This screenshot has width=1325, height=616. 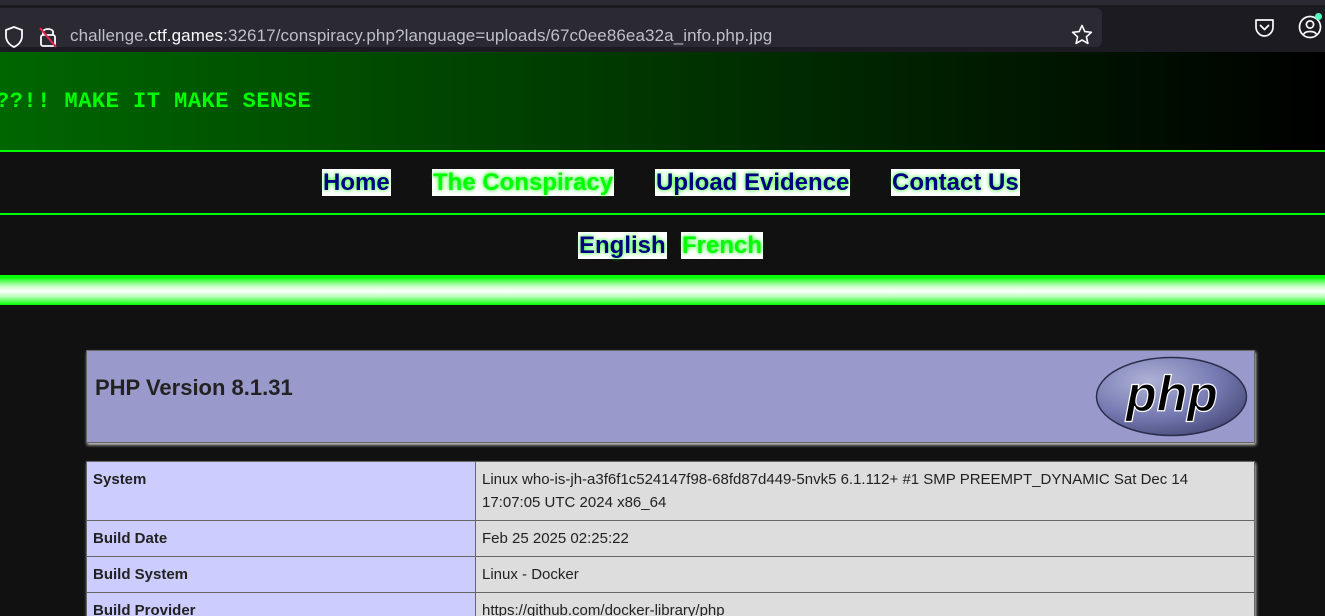 What do you see at coordinates (1264, 27) in the screenshot?
I see `pocket-icon` at bounding box center [1264, 27].